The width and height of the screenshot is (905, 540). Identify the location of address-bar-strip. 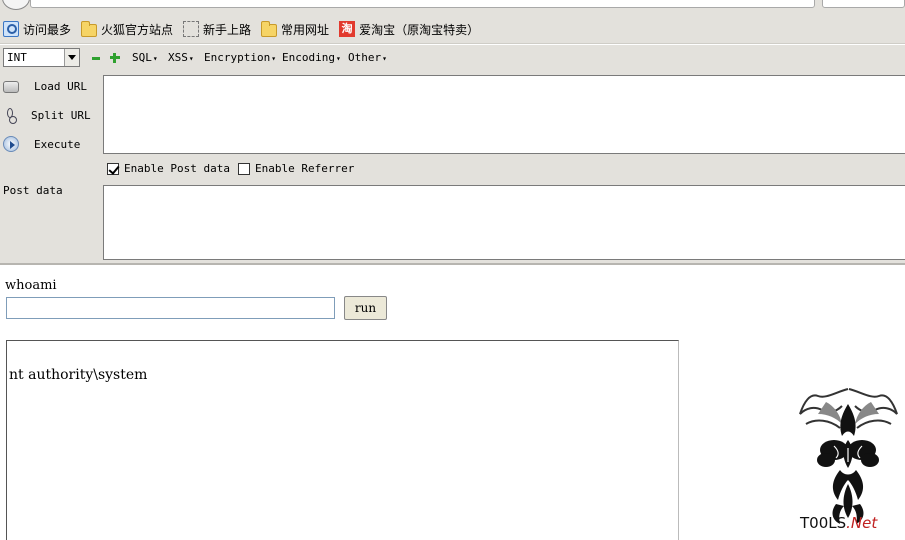
(452, 7).